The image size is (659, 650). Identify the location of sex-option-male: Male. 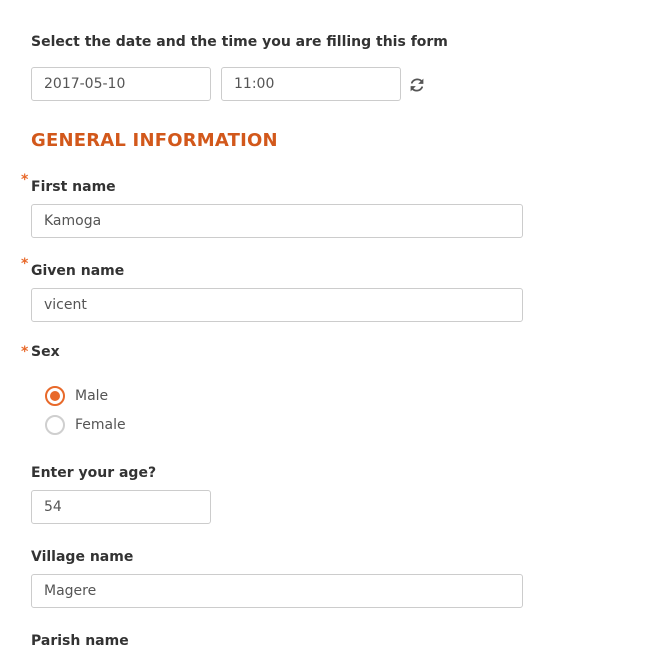
(76, 396).